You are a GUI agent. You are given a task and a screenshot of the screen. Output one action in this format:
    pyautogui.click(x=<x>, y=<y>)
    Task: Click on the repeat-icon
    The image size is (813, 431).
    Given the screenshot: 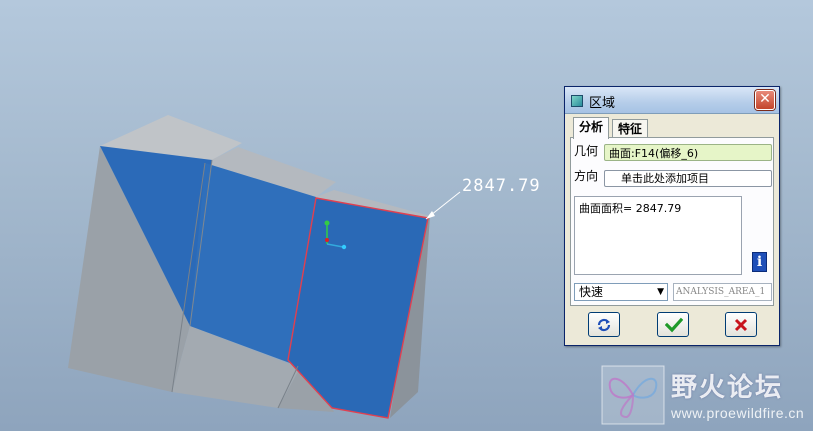 What is the action you would take?
    pyautogui.click(x=604, y=325)
    